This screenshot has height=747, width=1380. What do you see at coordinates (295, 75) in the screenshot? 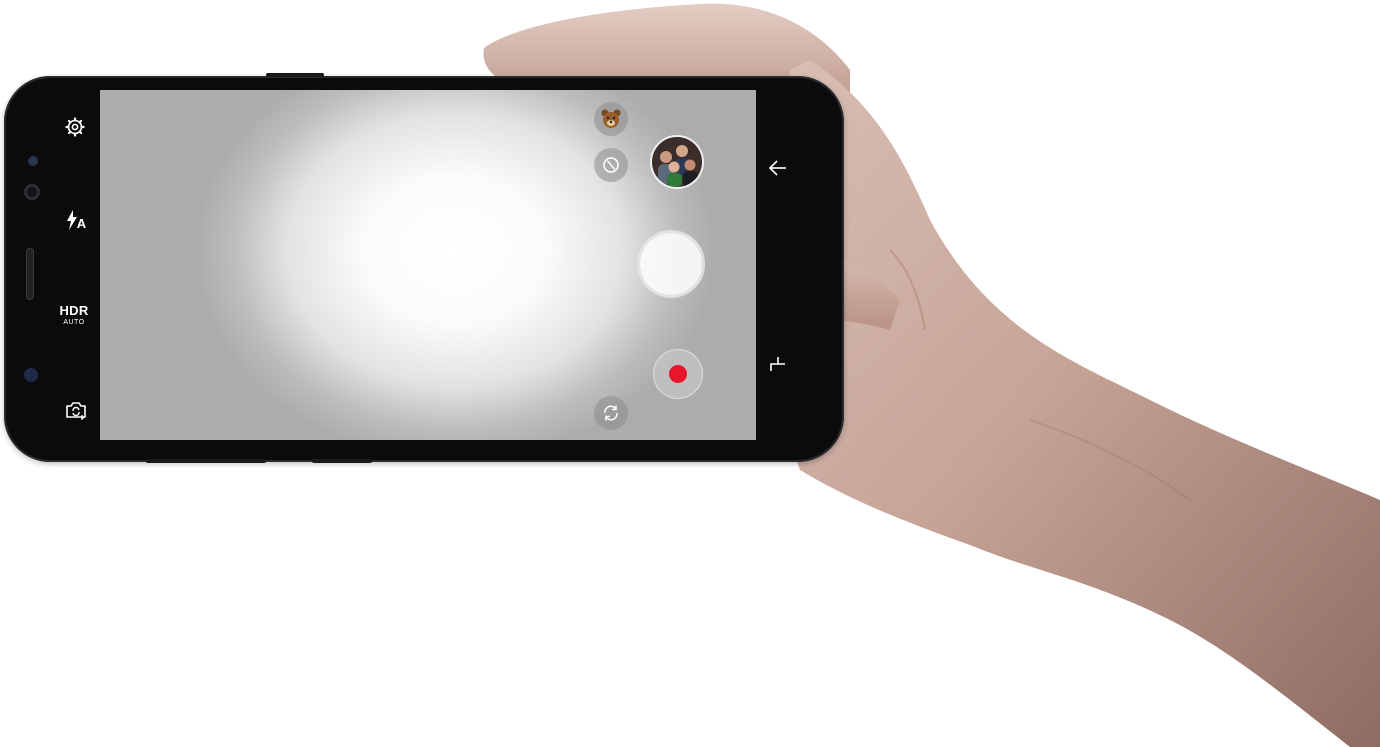
I see `power-button` at bounding box center [295, 75].